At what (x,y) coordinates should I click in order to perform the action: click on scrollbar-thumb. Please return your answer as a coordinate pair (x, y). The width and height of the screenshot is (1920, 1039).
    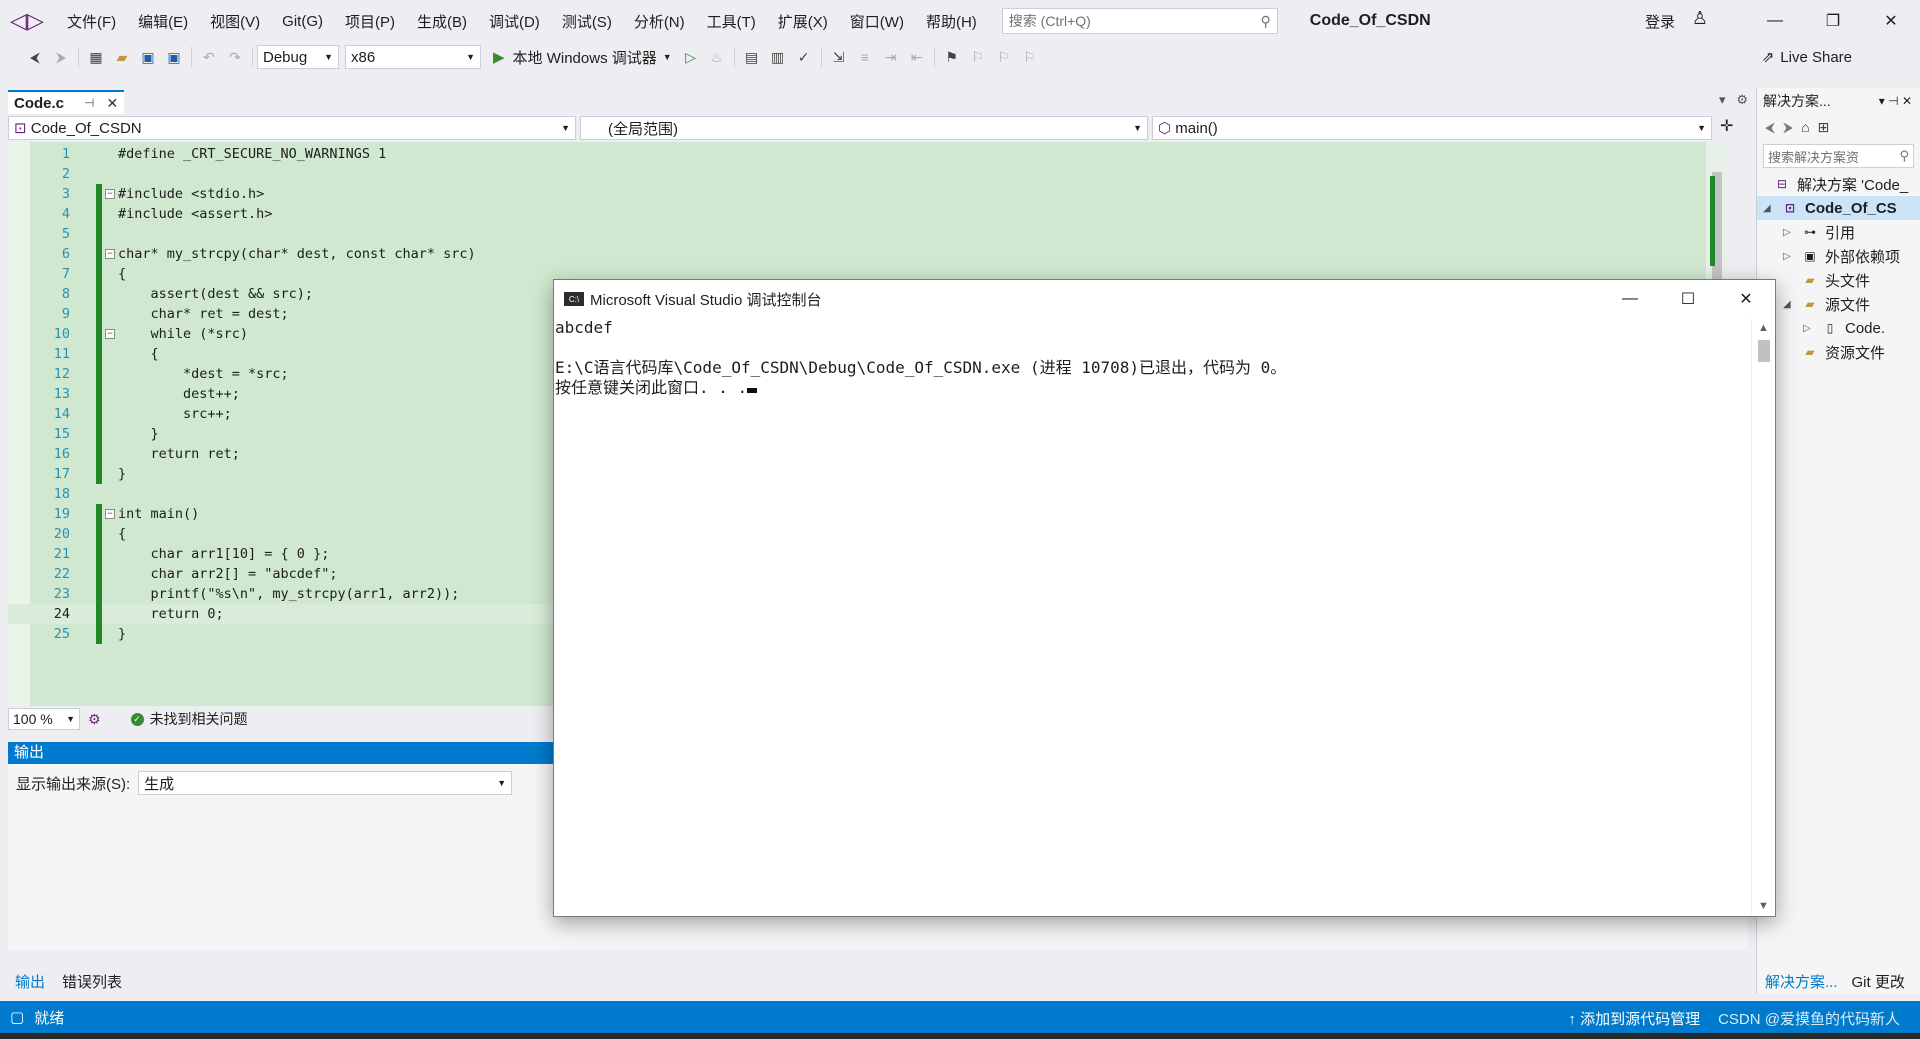
    Looking at the image, I should click on (1764, 351).